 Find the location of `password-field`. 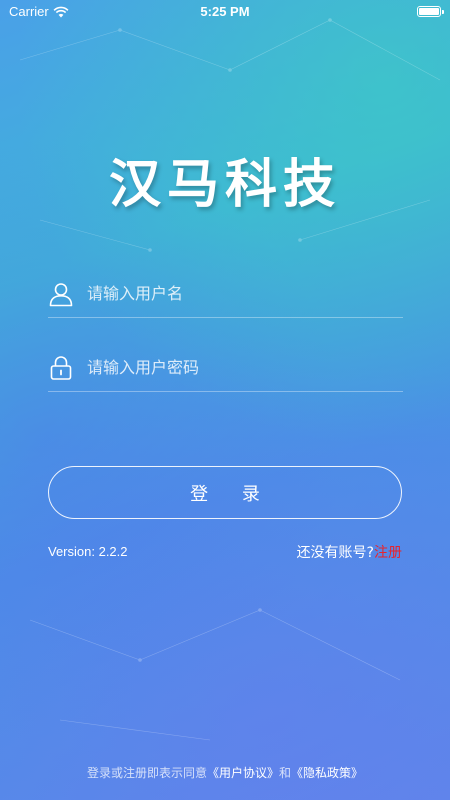

password-field is located at coordinates (225, 368).